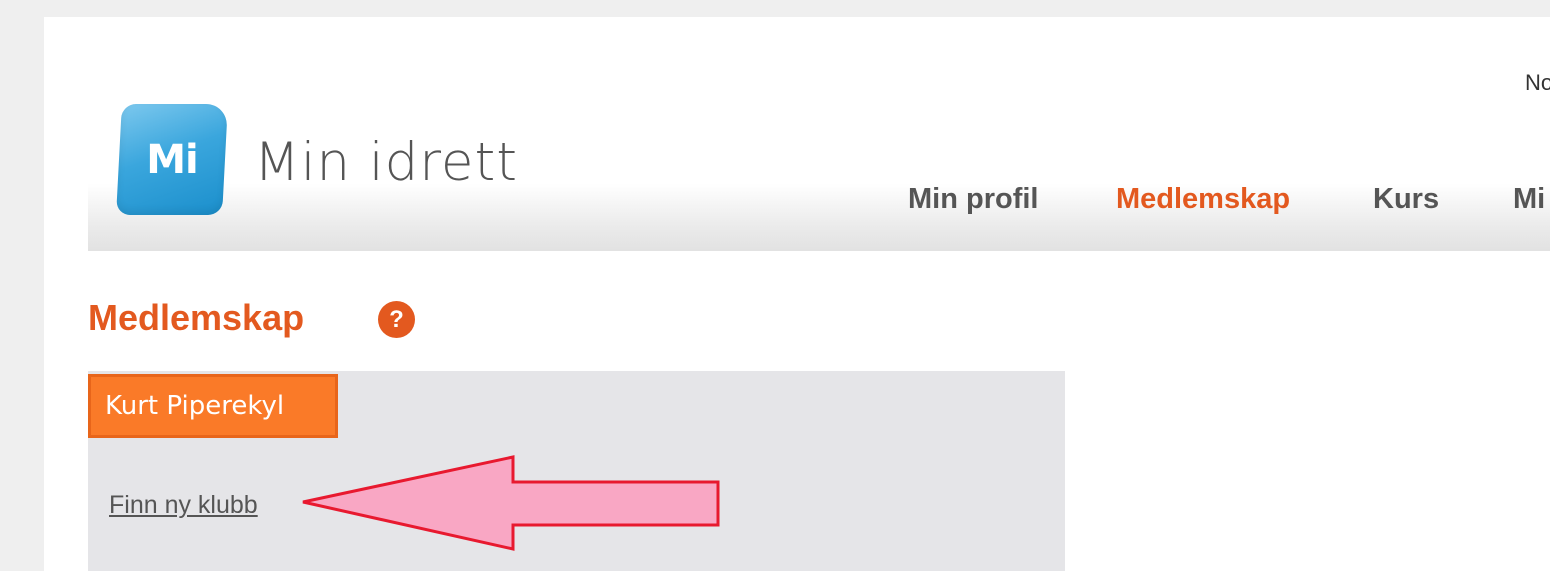 The width and height of the screenshot is (1550, 571). I want to click on find-new-club-link: Finn ny klubb, so click(183, 505).